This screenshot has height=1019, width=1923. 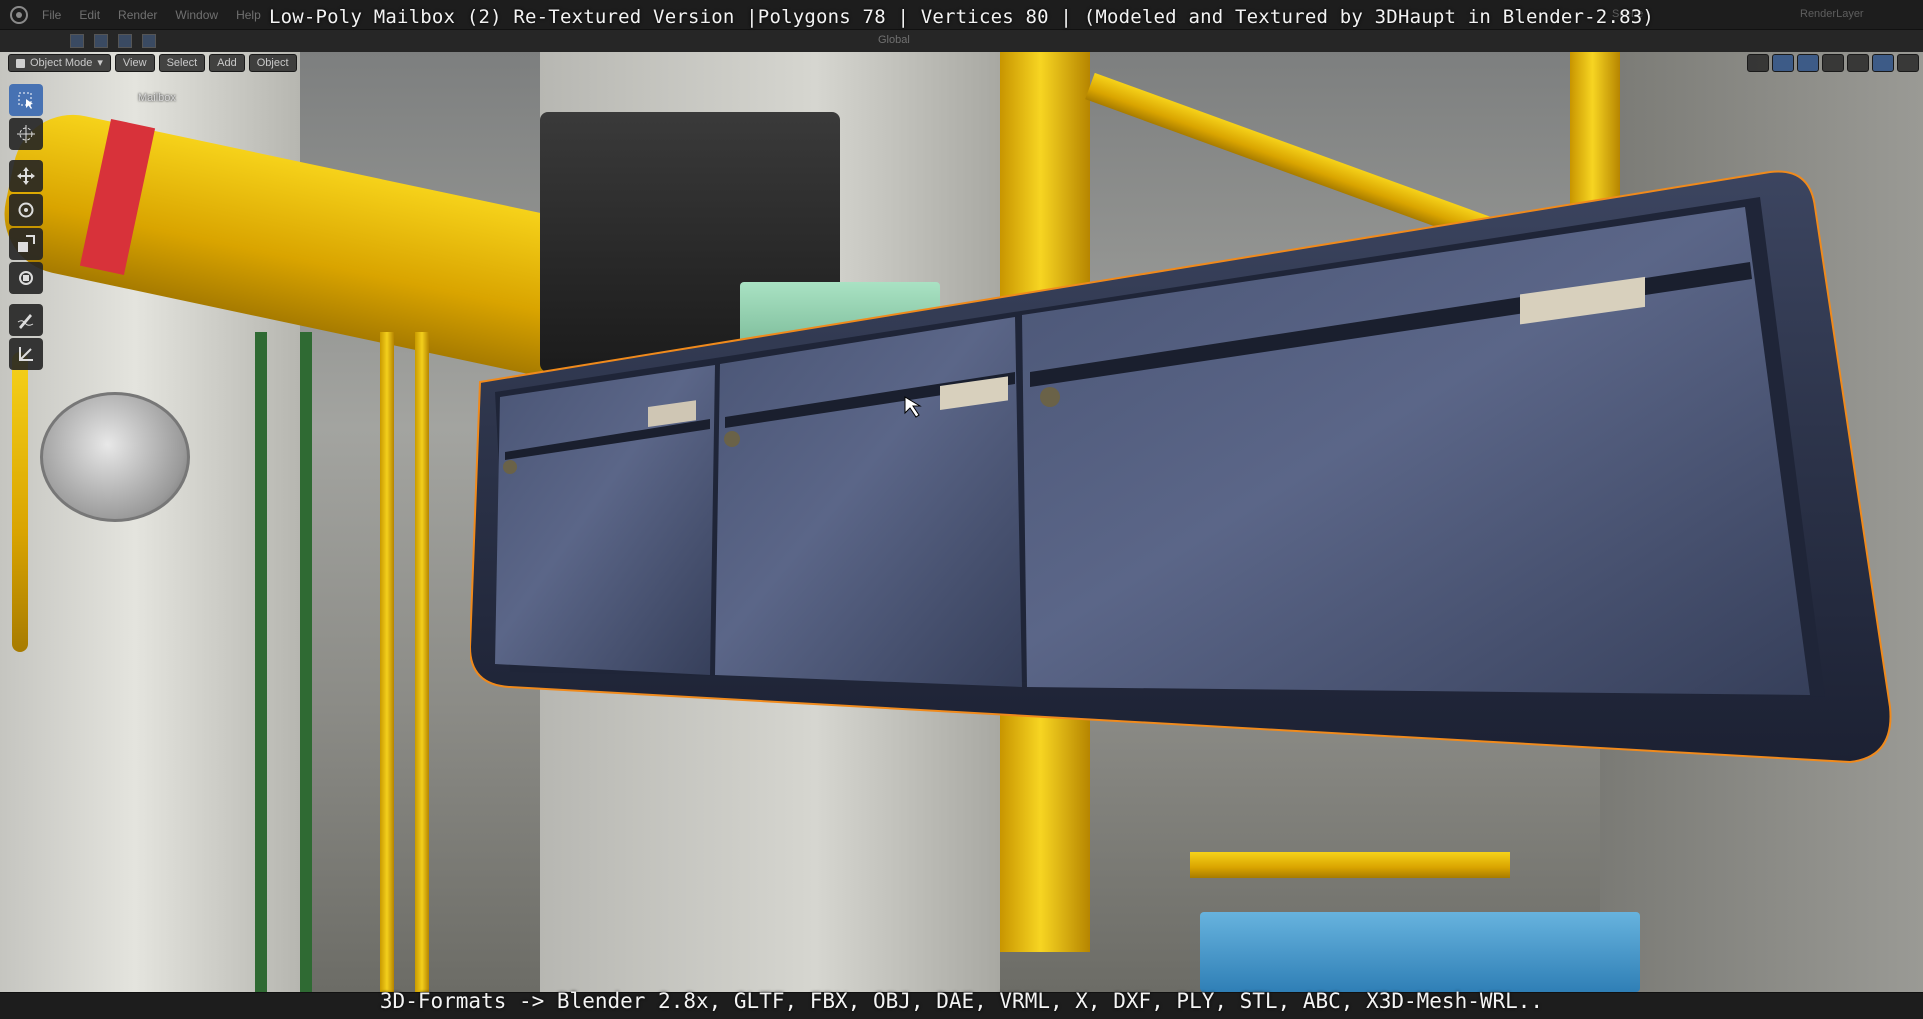 What do you see at coordinates (19, 14) in the screenshot?
I see `blender-logo-icon` at bounding box center [19, 14].